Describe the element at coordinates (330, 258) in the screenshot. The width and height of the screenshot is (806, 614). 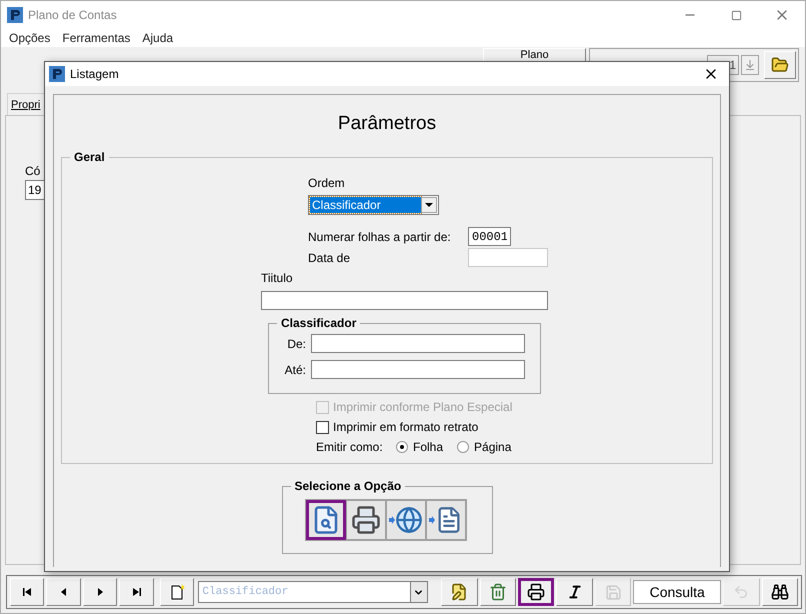
I see `field-label: Data de` at that location.